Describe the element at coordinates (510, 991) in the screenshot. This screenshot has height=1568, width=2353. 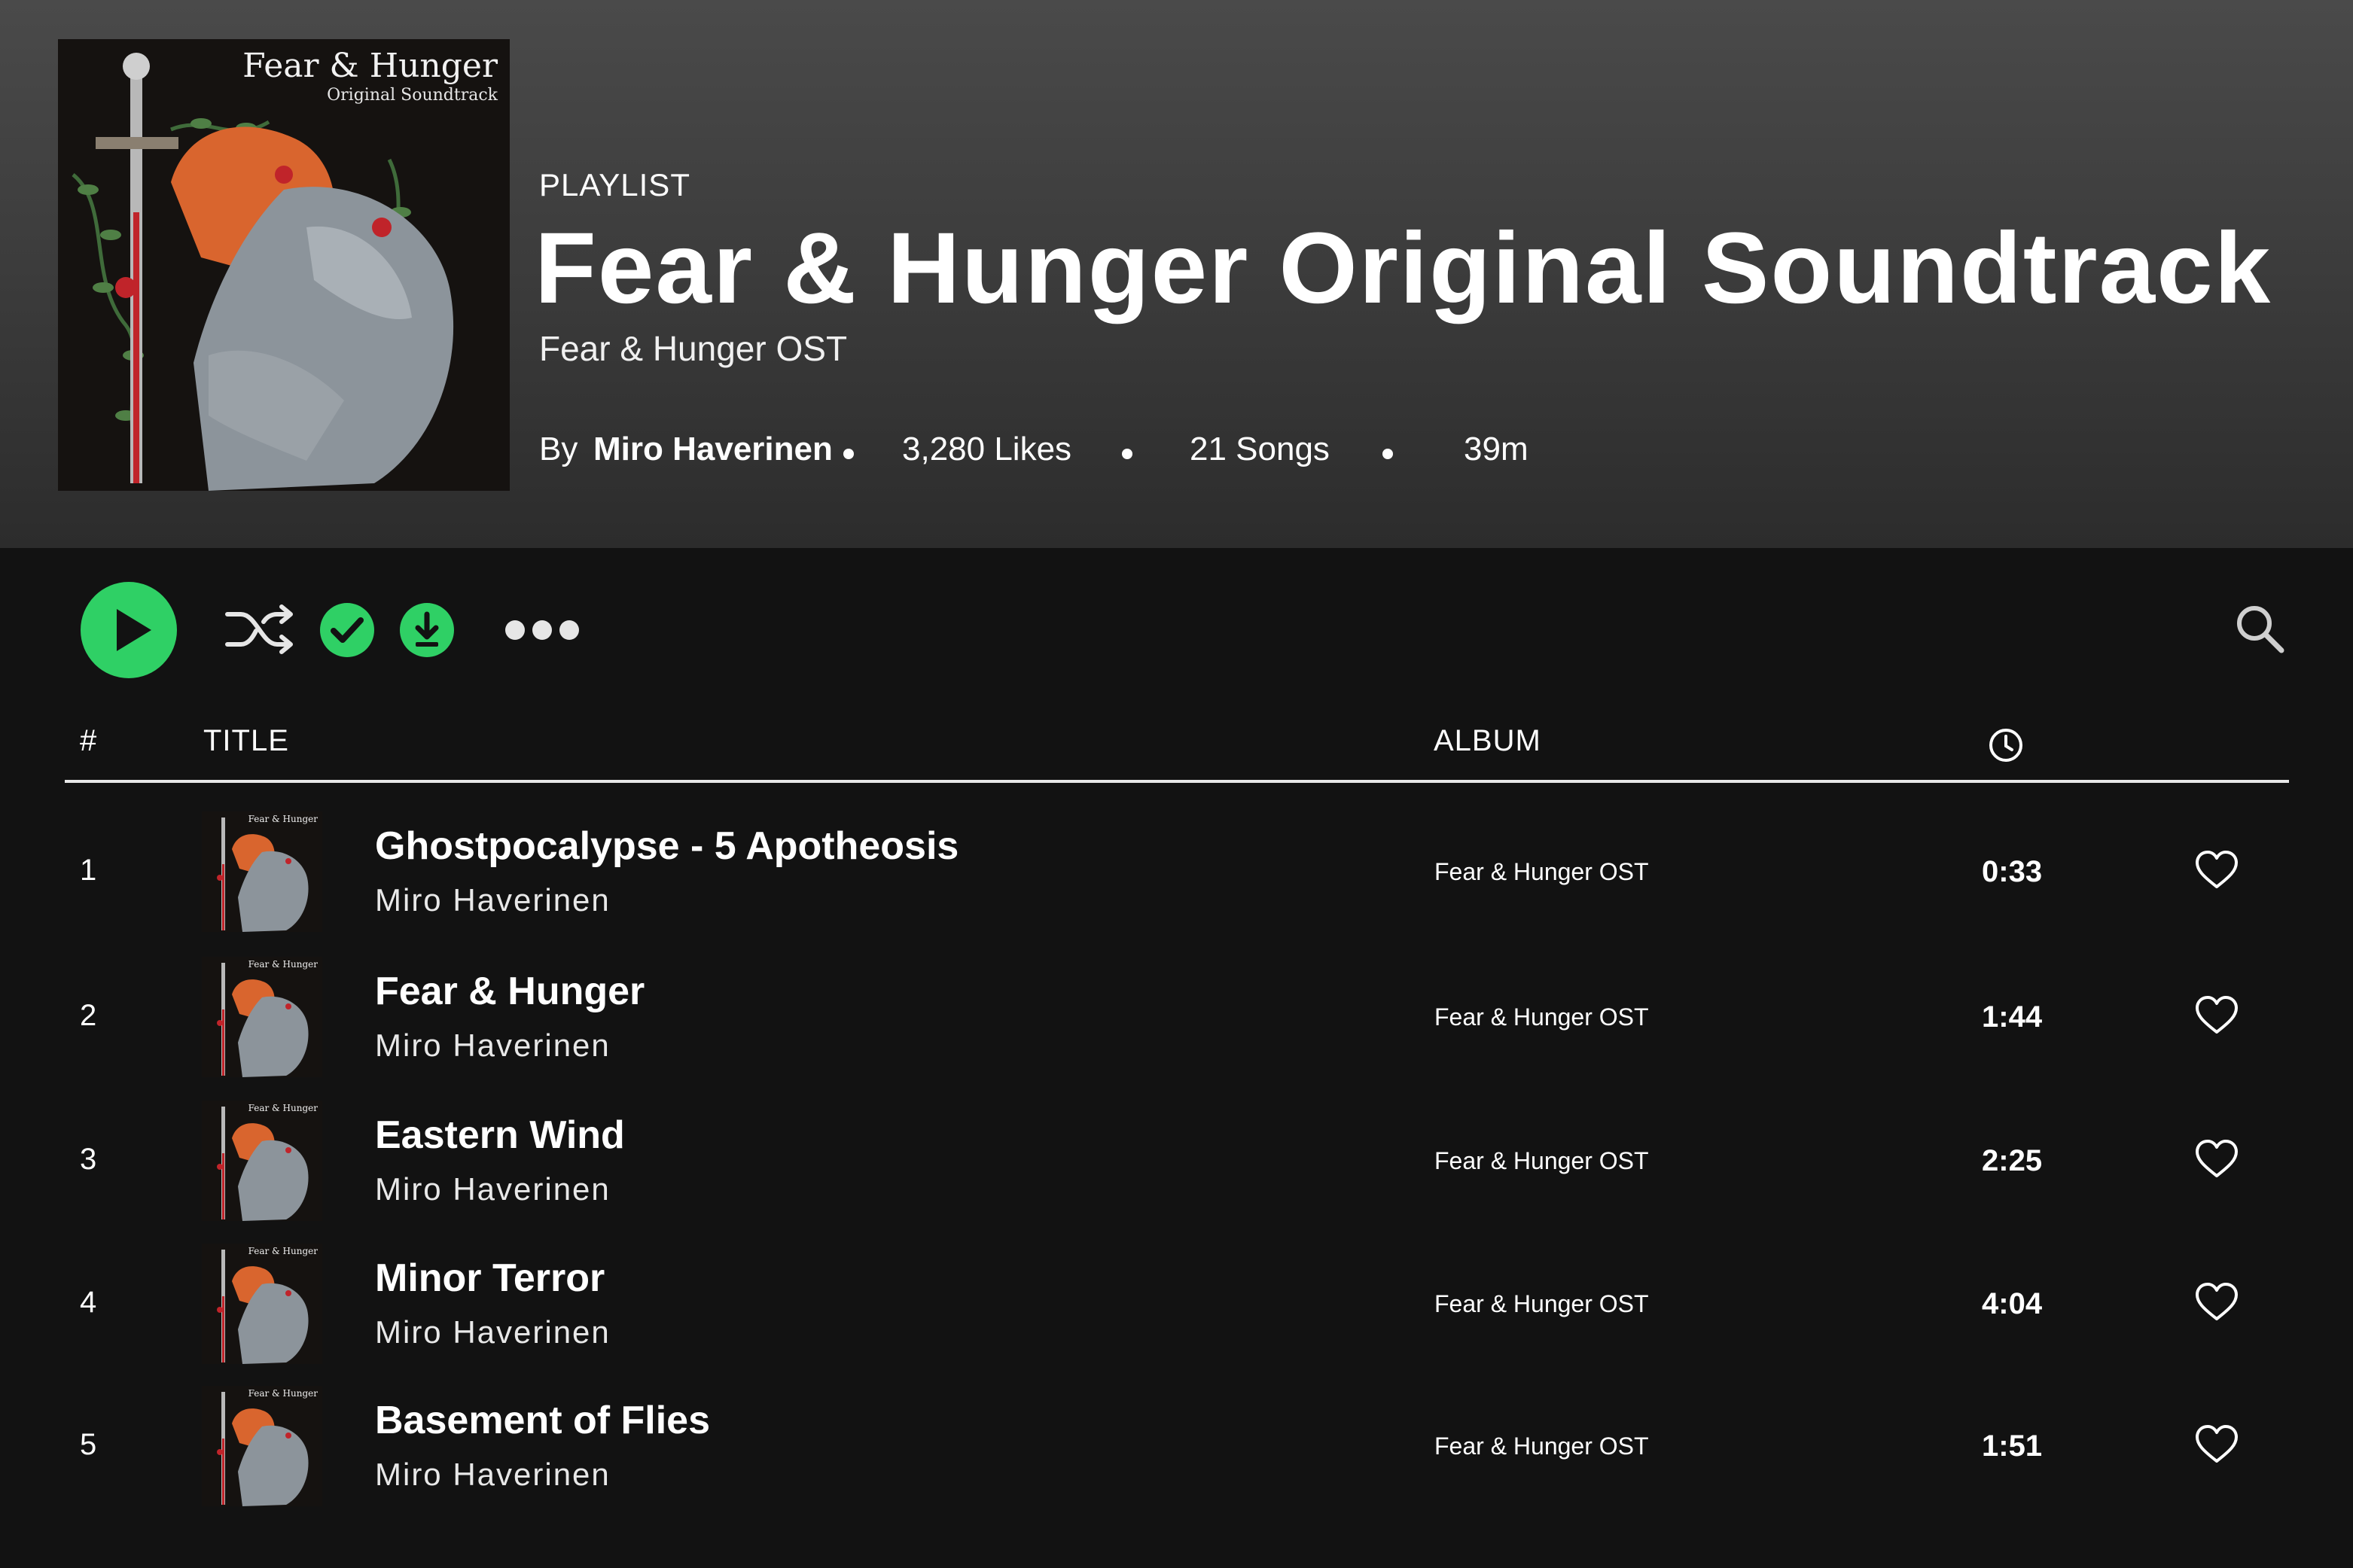
I see `track-title: Fear & Hunger` at that location.